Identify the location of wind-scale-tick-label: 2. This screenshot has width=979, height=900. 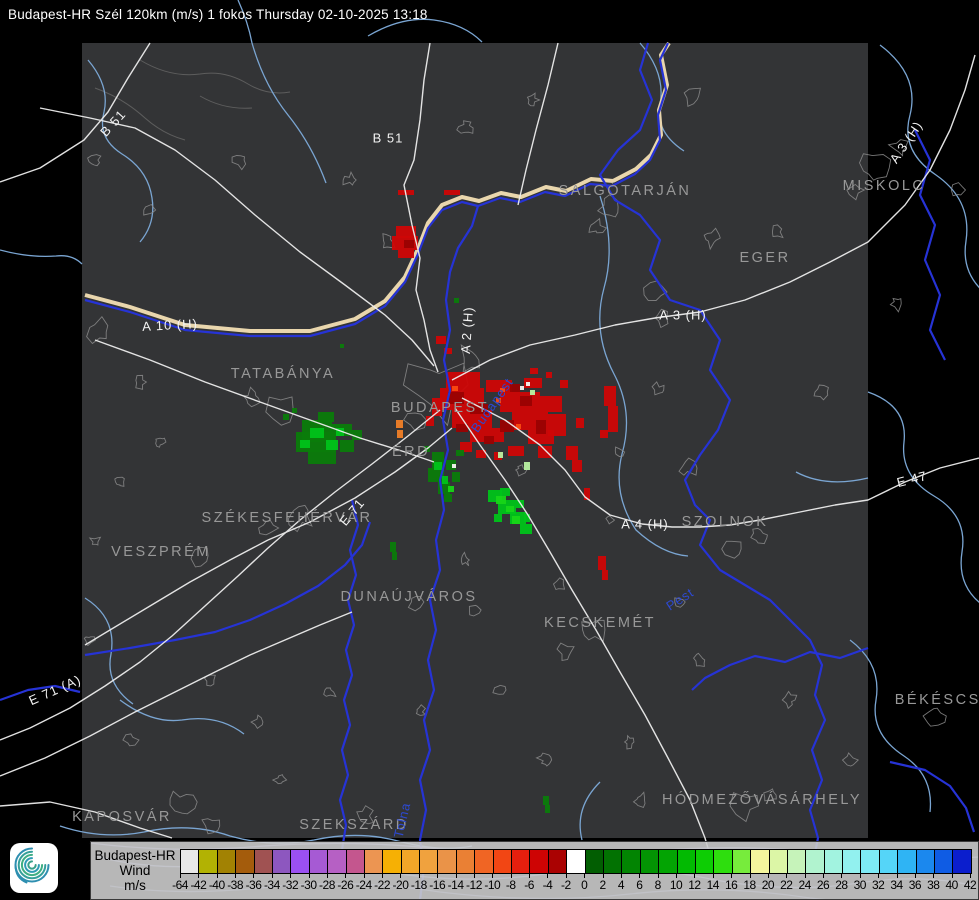
(602, 885).